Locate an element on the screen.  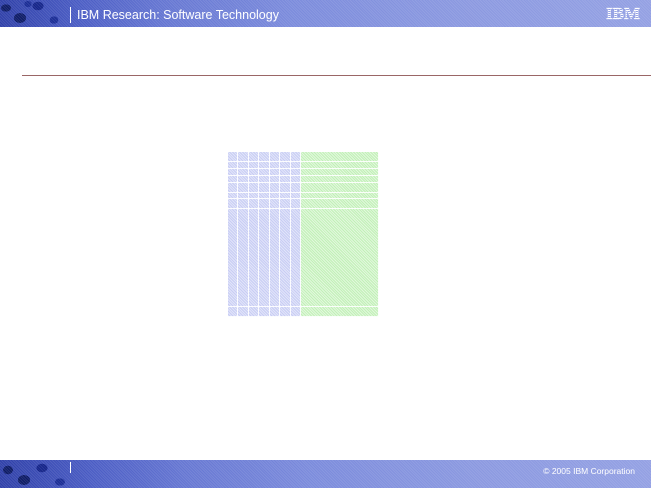
ibm-logo: IBM is located at coordinates (623, 13).